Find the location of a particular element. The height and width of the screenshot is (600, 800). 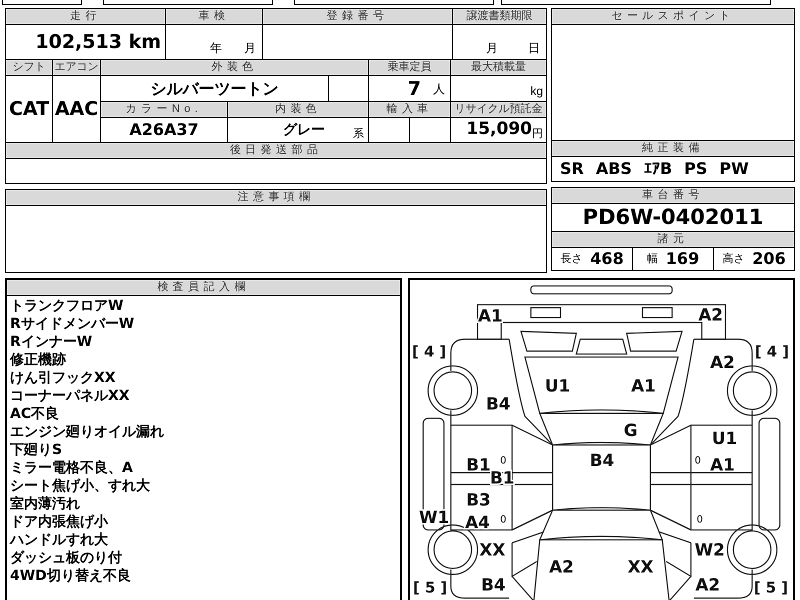

column-header: 検査員記入欄 is located at coordinates (203, 288).